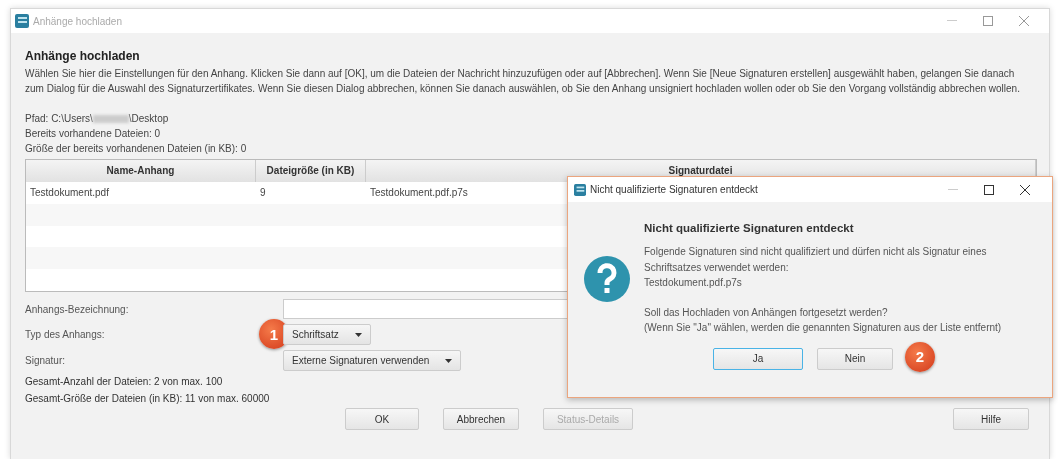 This screenshot has height=459, width=1058. I want to click on redacted-username, so click(110, 119).